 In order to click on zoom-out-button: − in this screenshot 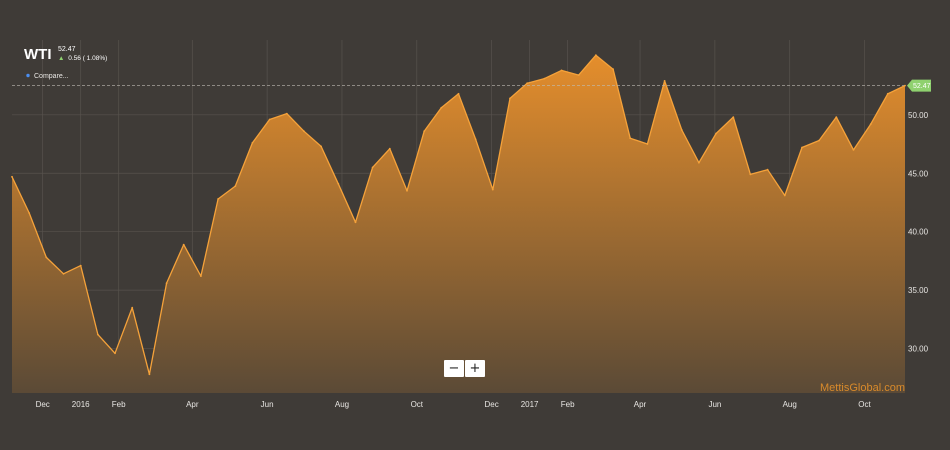, I will do `click(454, 368)`.